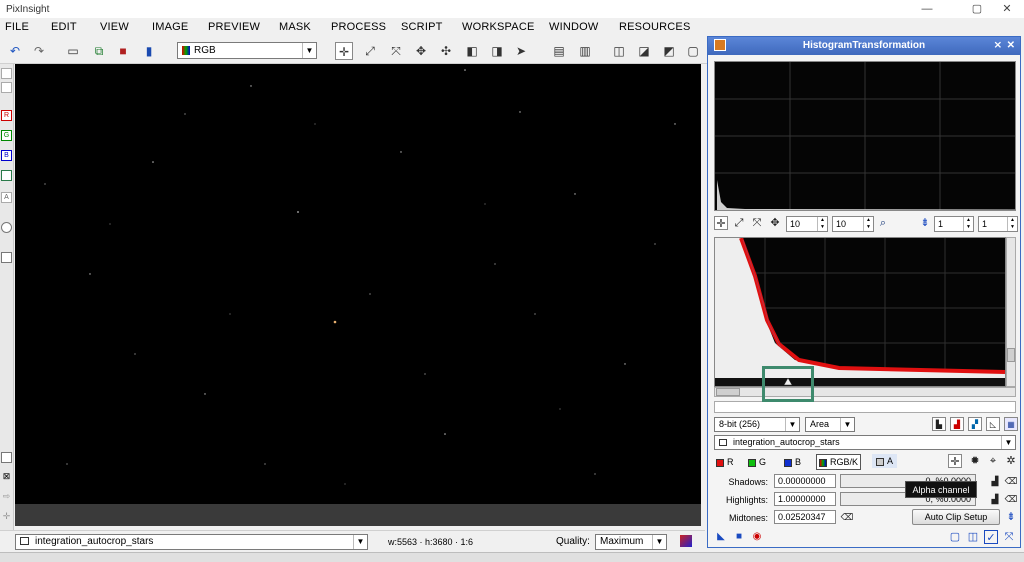 This screenshot has height=562, width=1024. I want to click on graph-style-select: Area ▼, so click(830, 424).